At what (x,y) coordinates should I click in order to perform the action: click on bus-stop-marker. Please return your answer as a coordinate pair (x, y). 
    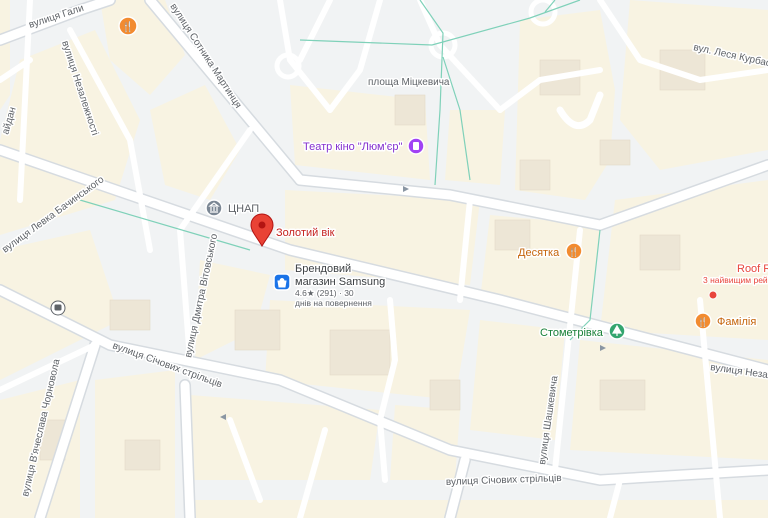
    Looking at the image, I should click on (58, 308).